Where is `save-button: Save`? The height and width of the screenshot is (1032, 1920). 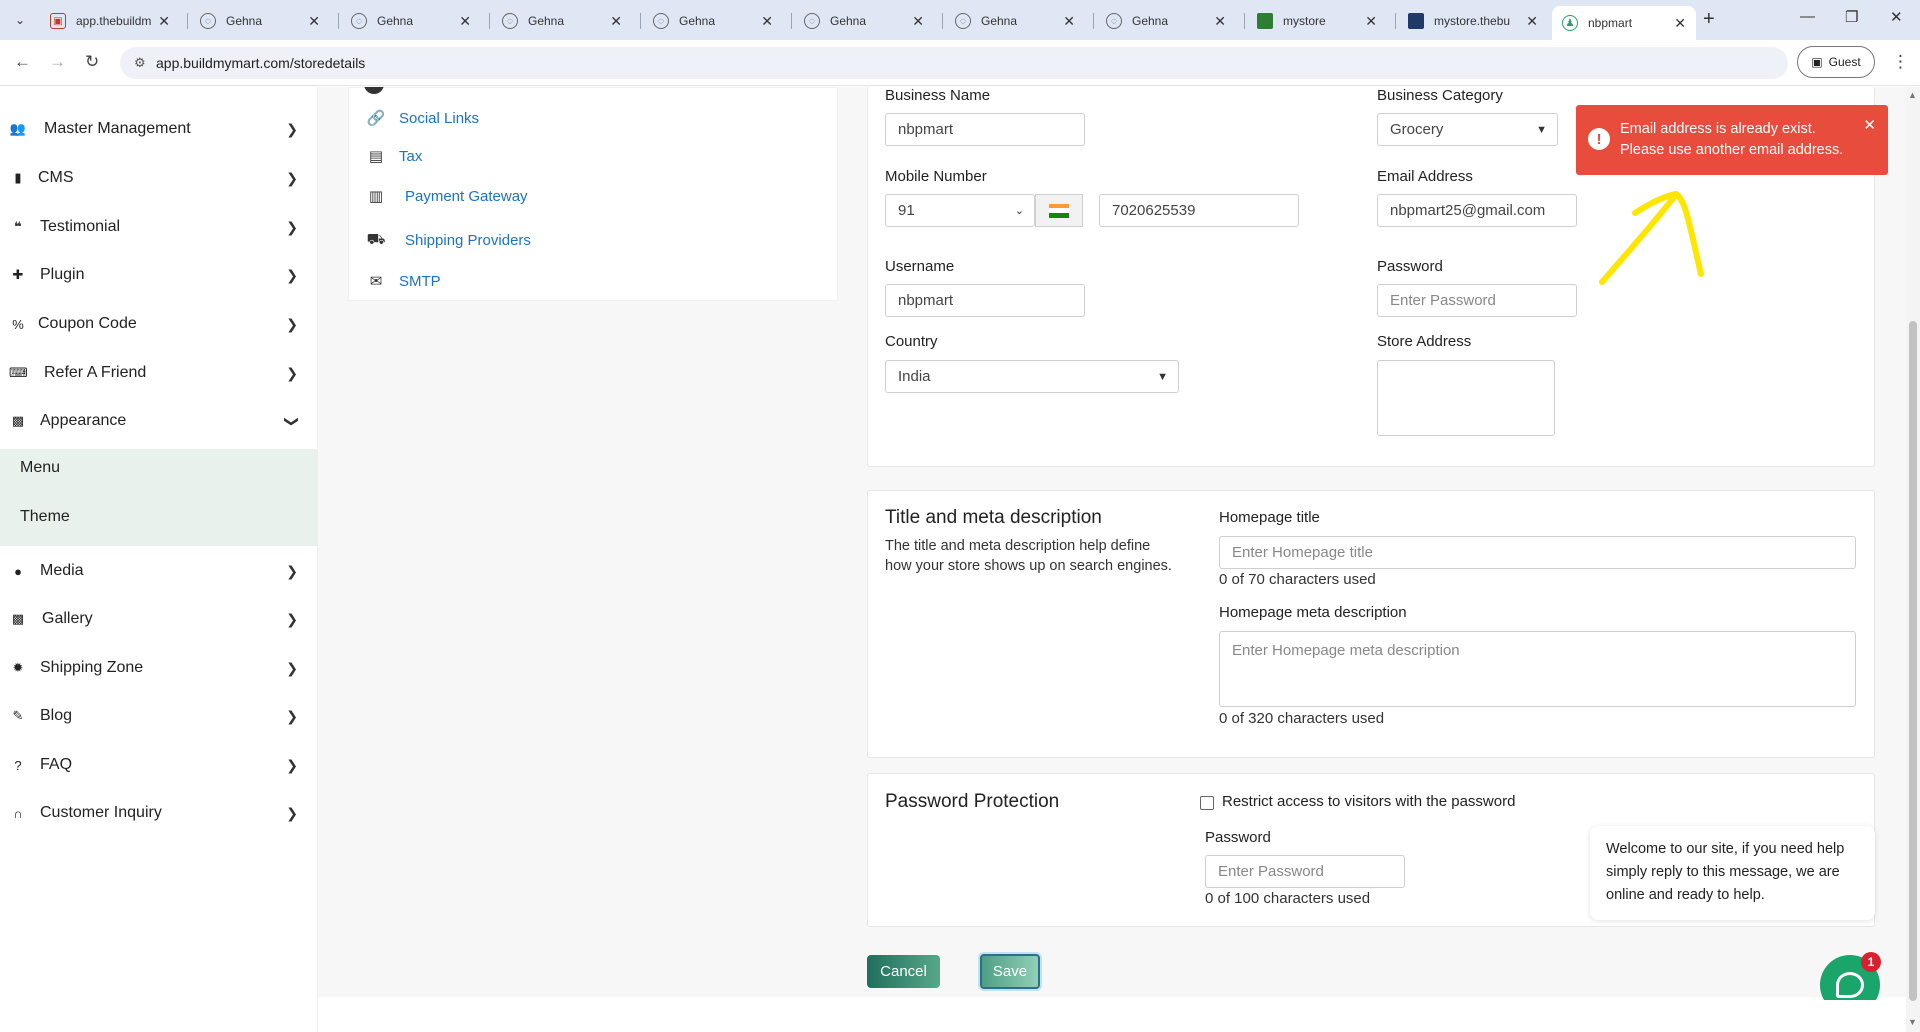
save-button: Save is located at coordinates (1010, 971).